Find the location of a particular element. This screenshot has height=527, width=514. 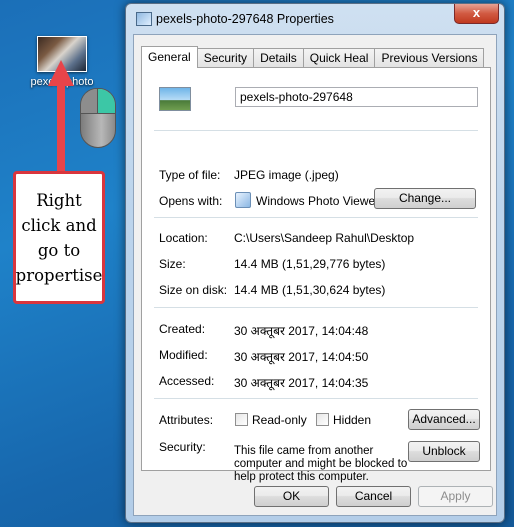

modified-value: 30 अक्तूबर 2017, 14:04:50 is located at coordinates (301, 357).